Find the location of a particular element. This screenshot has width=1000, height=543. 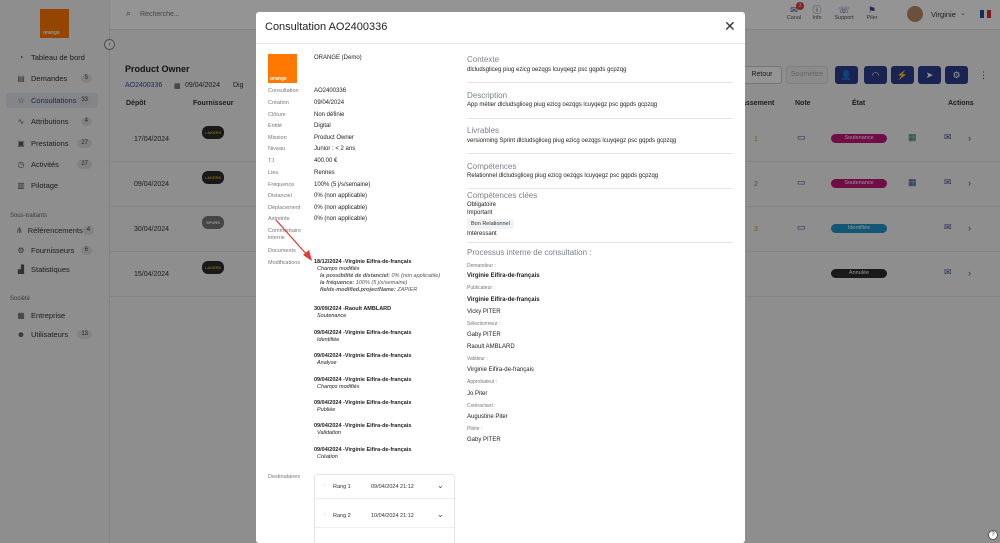

annotation-arrow is located at coordinates (293, 240).